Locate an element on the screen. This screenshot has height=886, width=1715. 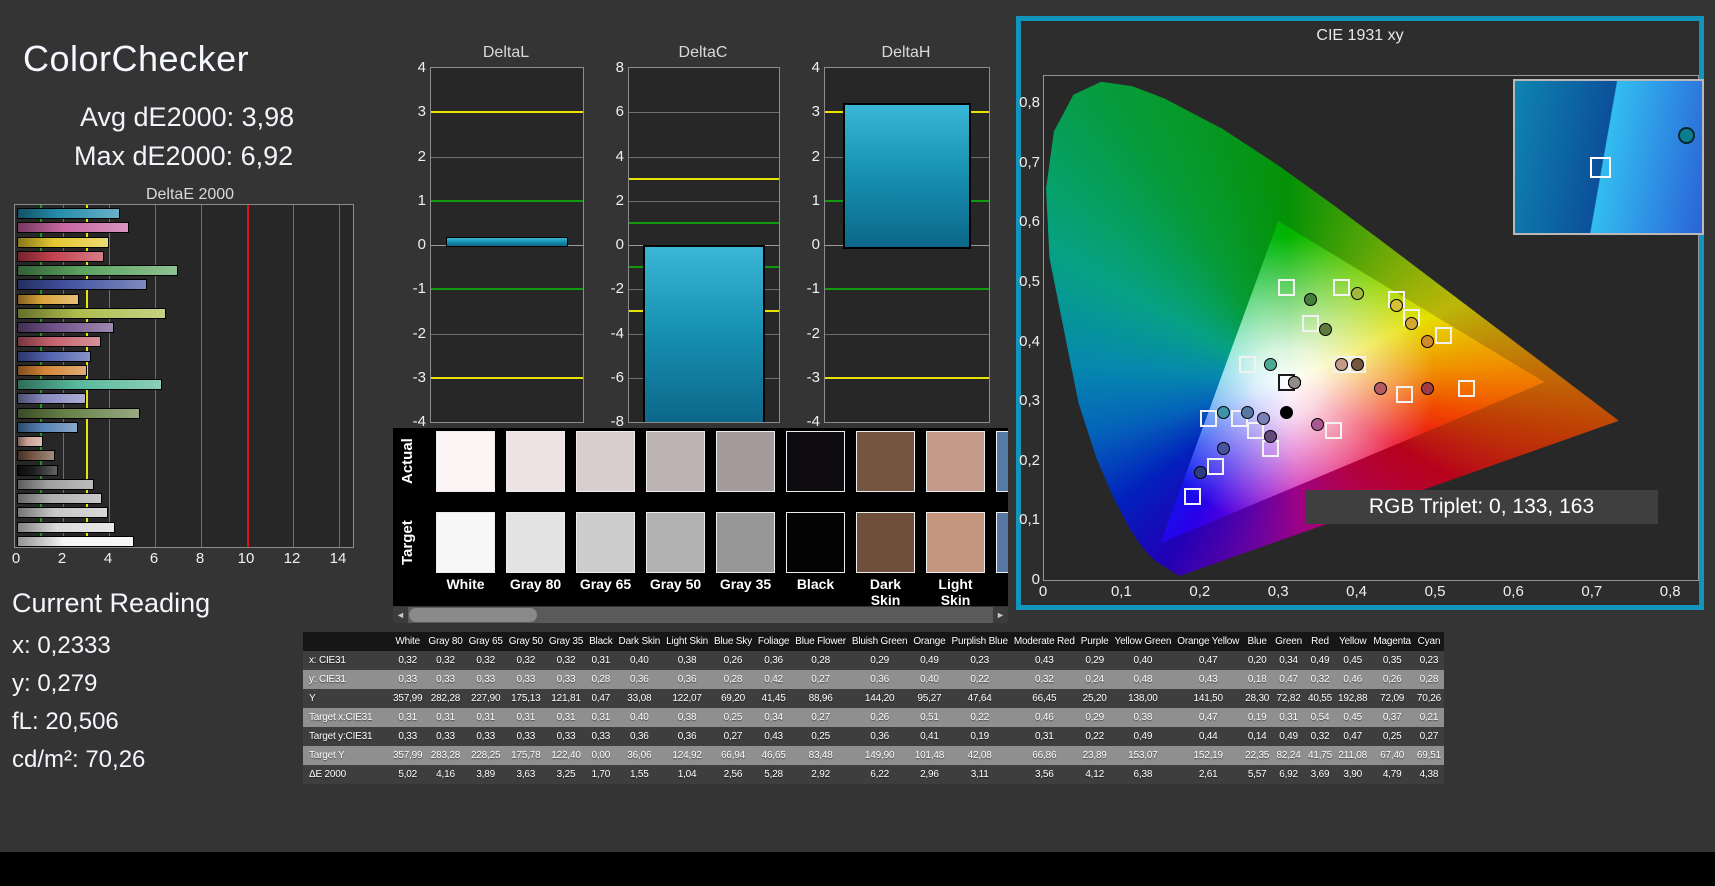
column-header-white: White is located at coordinates (407, 641).